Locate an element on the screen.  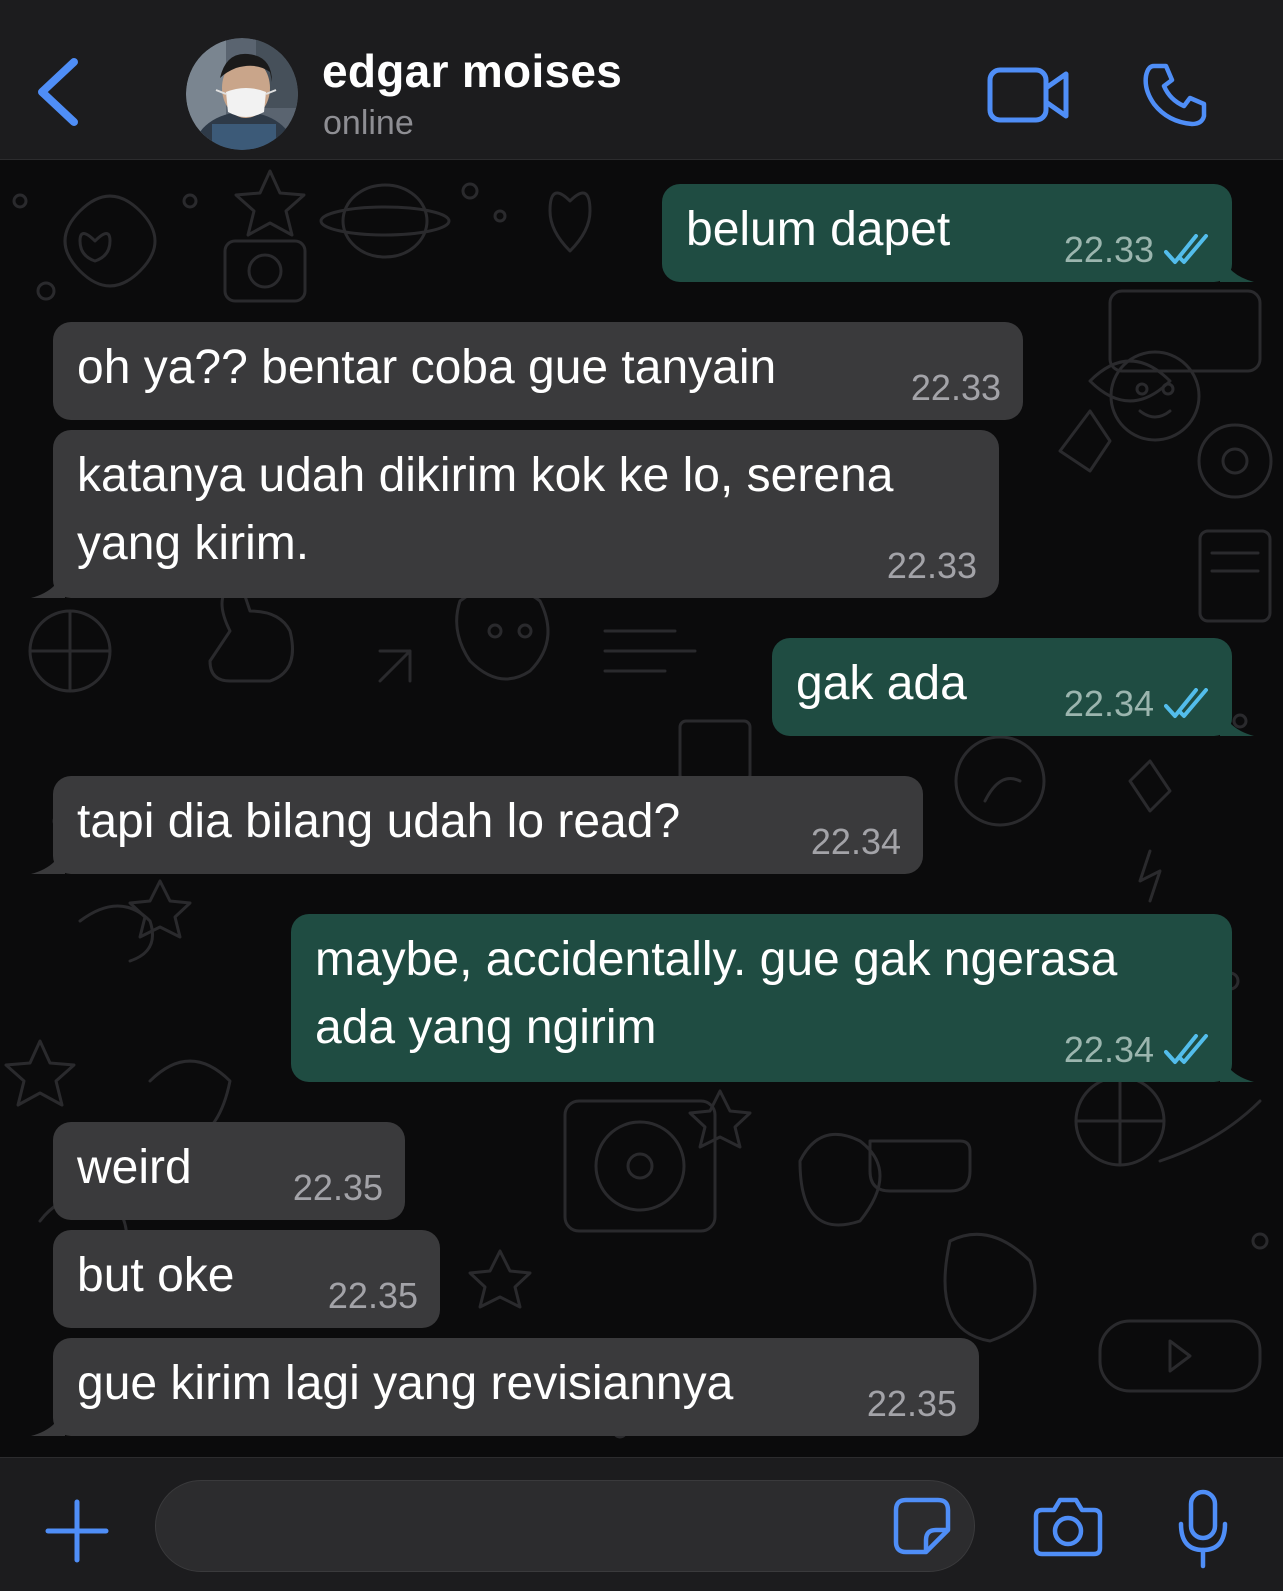
composer-bar is located at coordinates (641, 1524).